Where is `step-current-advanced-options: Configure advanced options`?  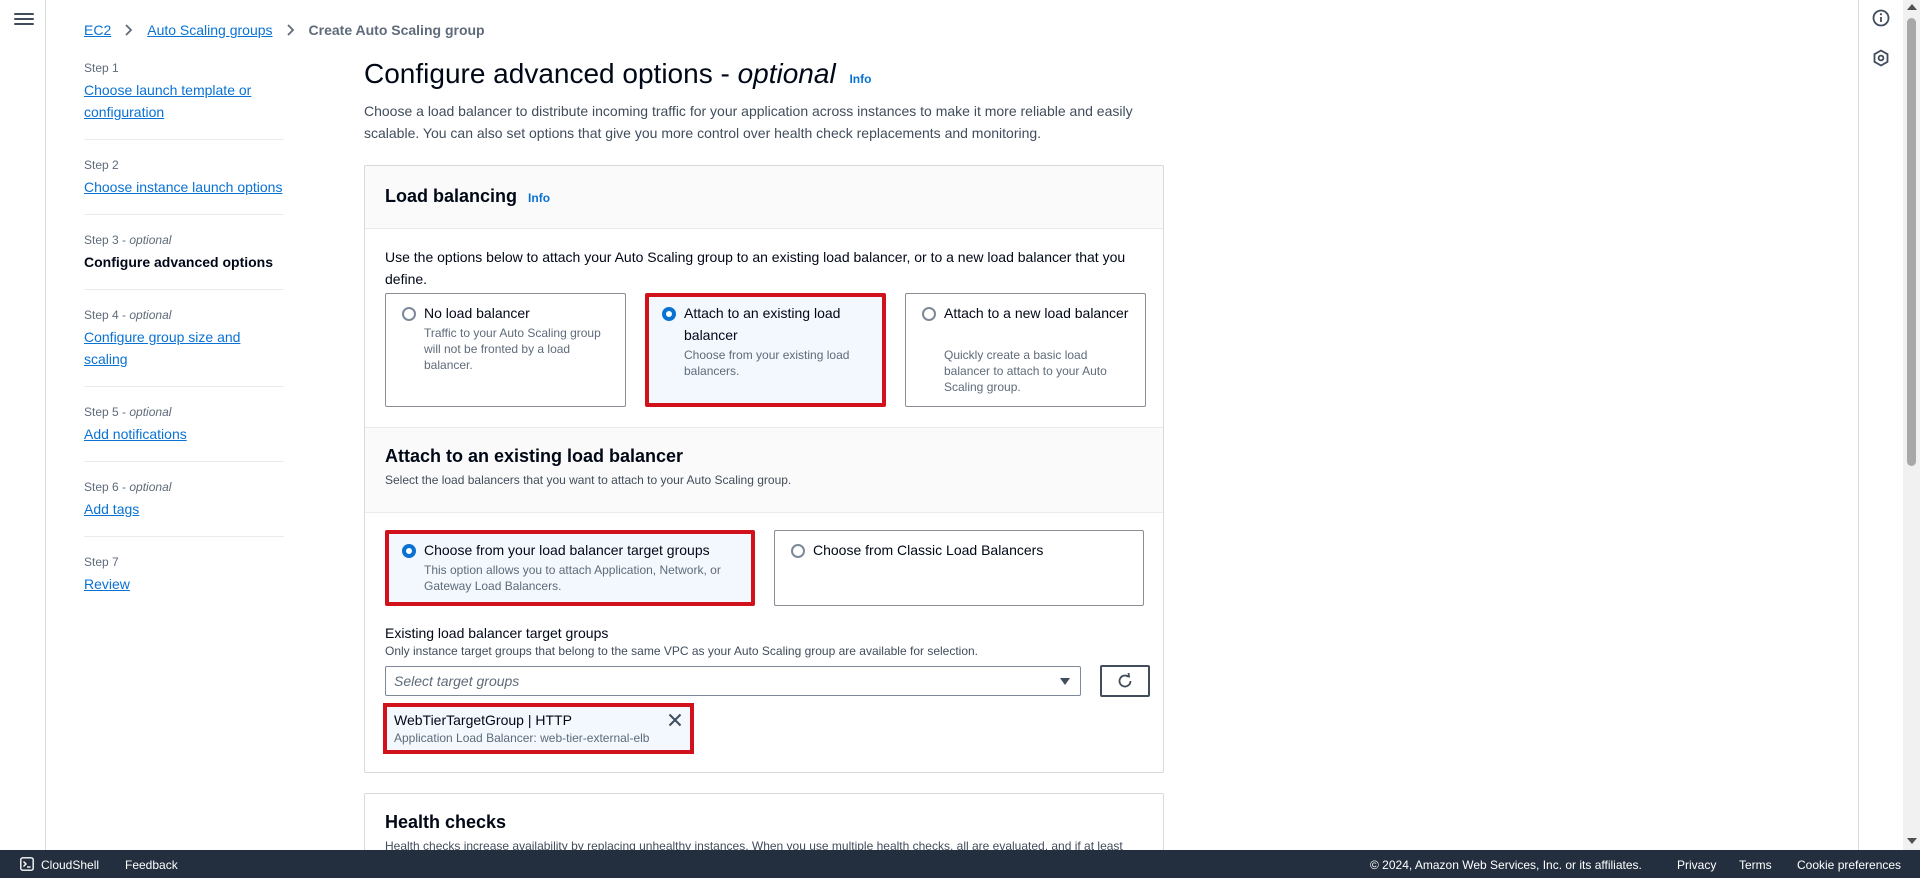 step-current-advanced-options: Configure advanced options is located at coordinates (179, 262).